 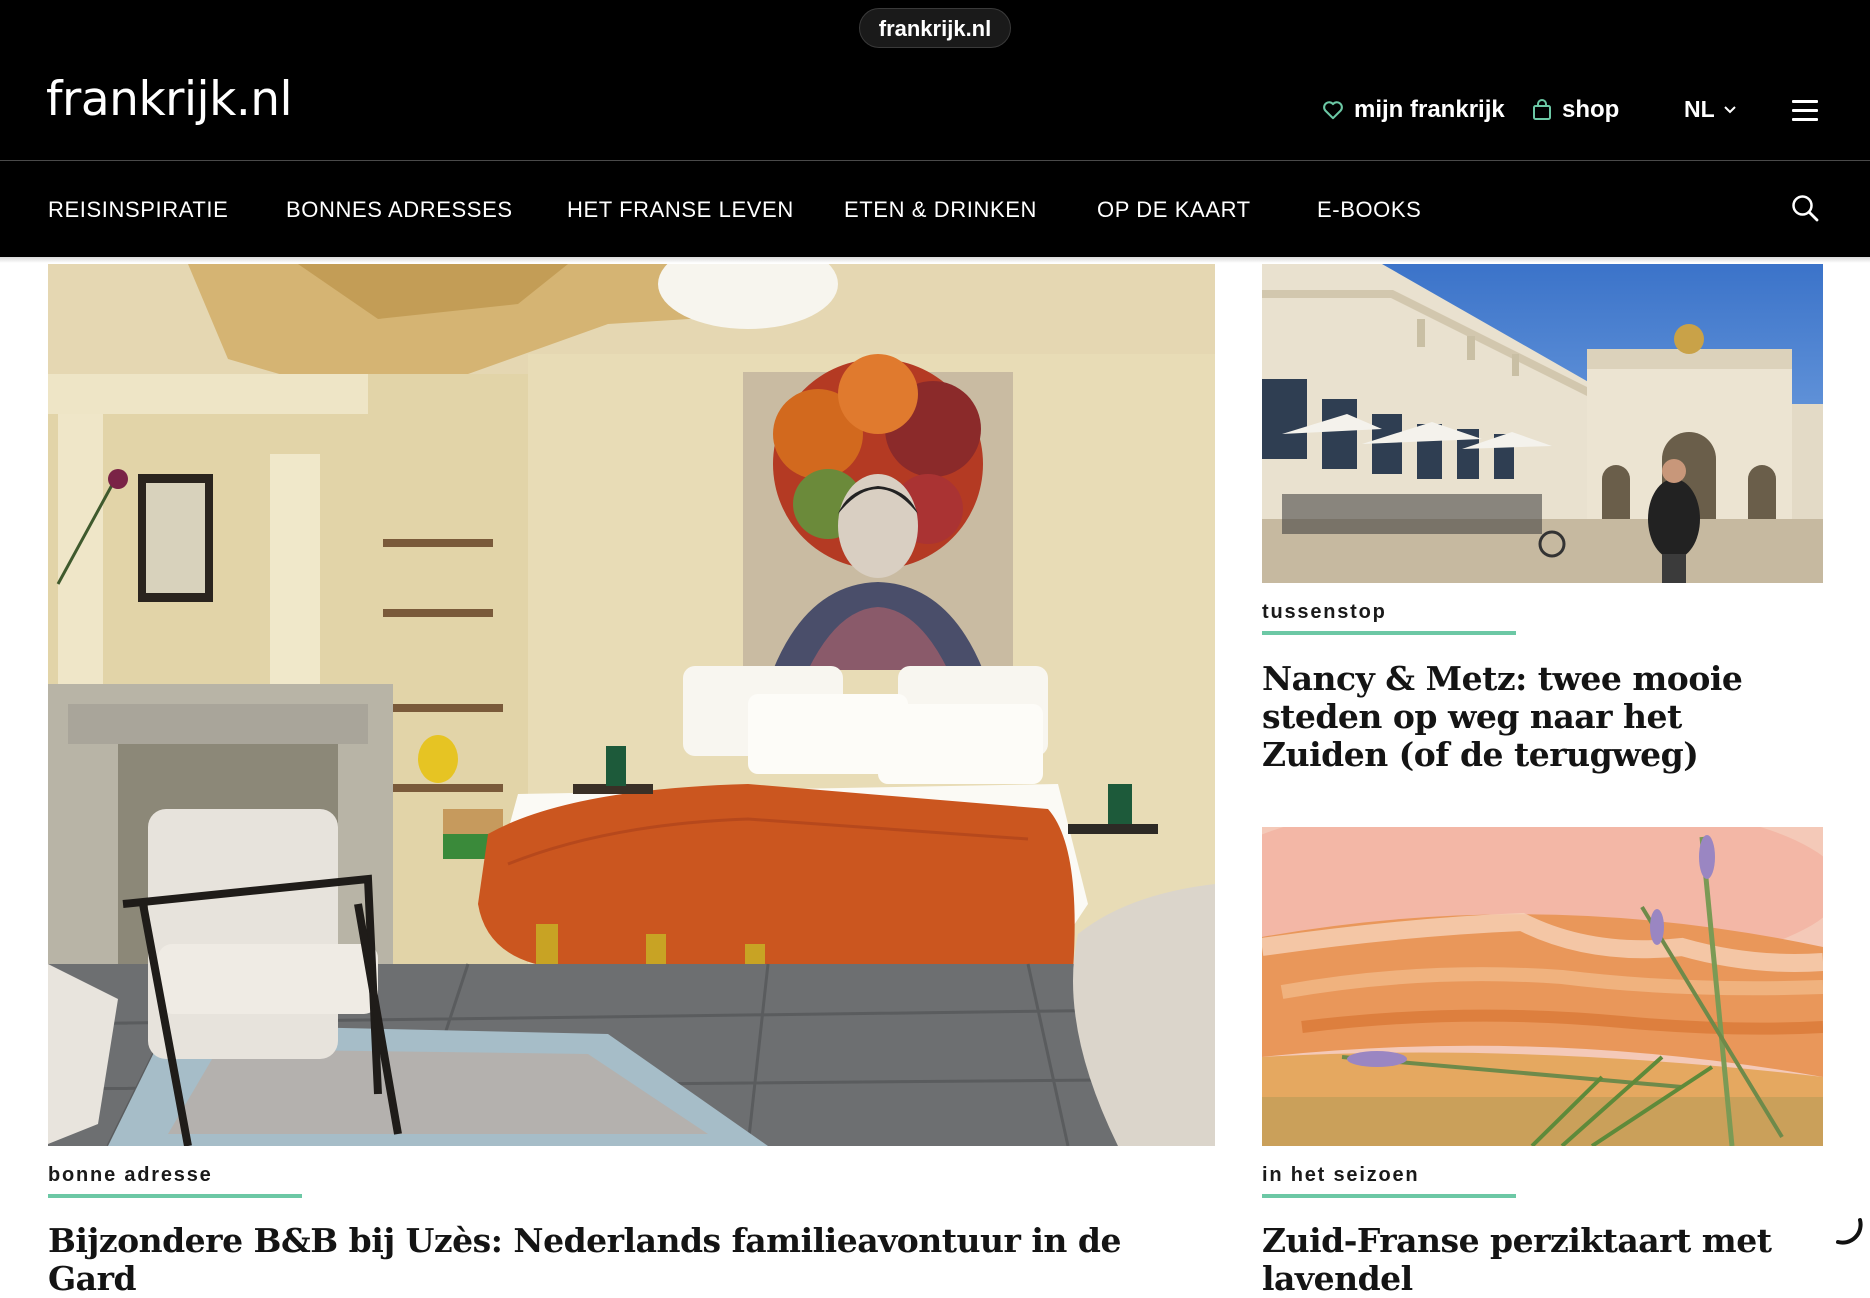 What do you see at coordinates (169, 99) in the screenshot?
I see `site-logo: frankrijk.nl` at bounding box center [169, 99].